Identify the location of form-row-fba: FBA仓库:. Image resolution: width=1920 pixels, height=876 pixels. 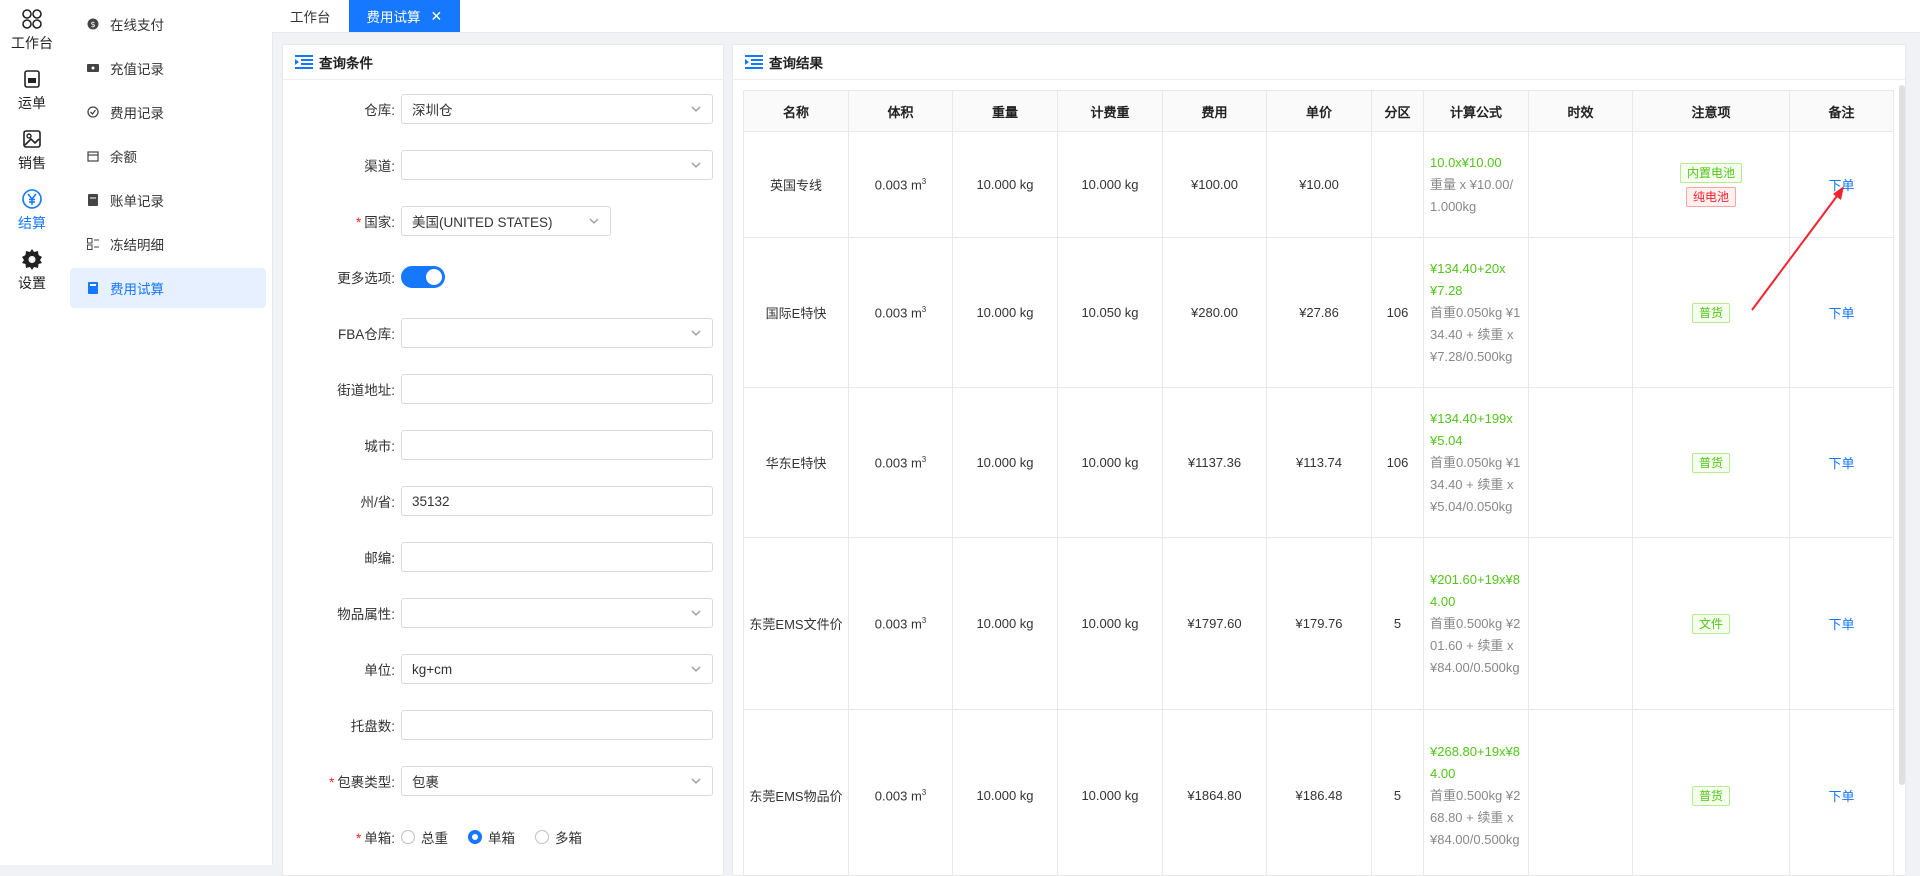
(498, 333).